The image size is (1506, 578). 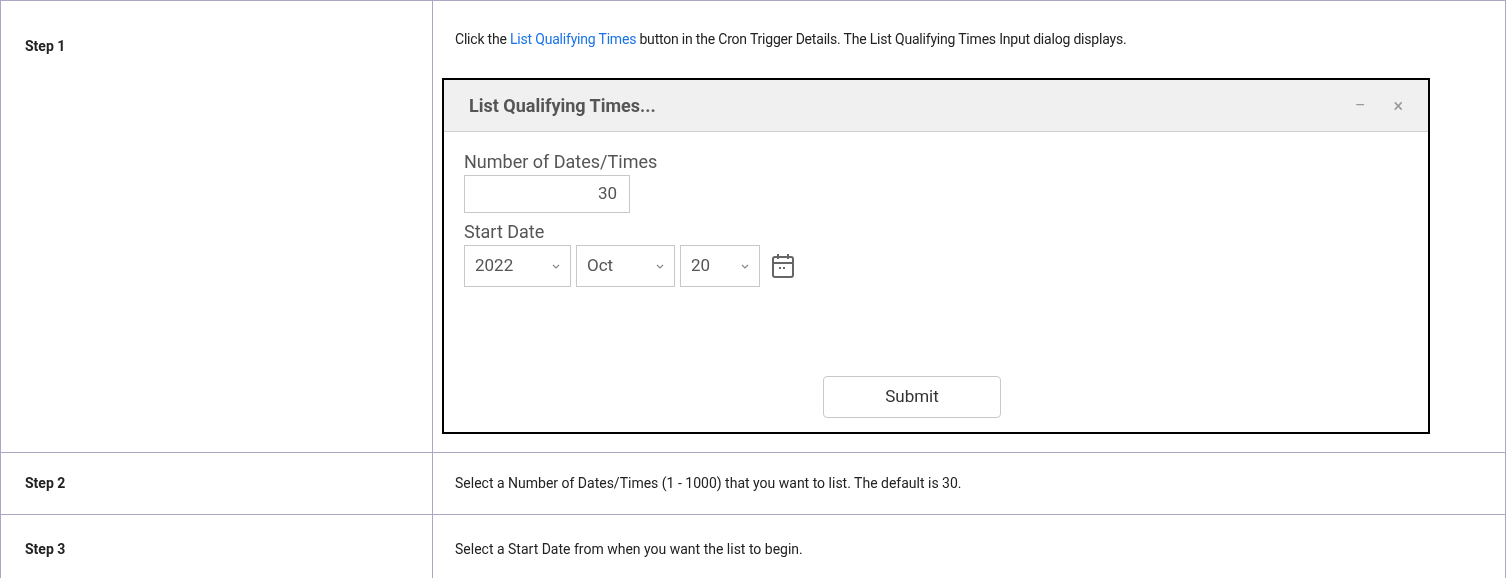 I want to click on calendar-icon, so click(x=783, y=266).